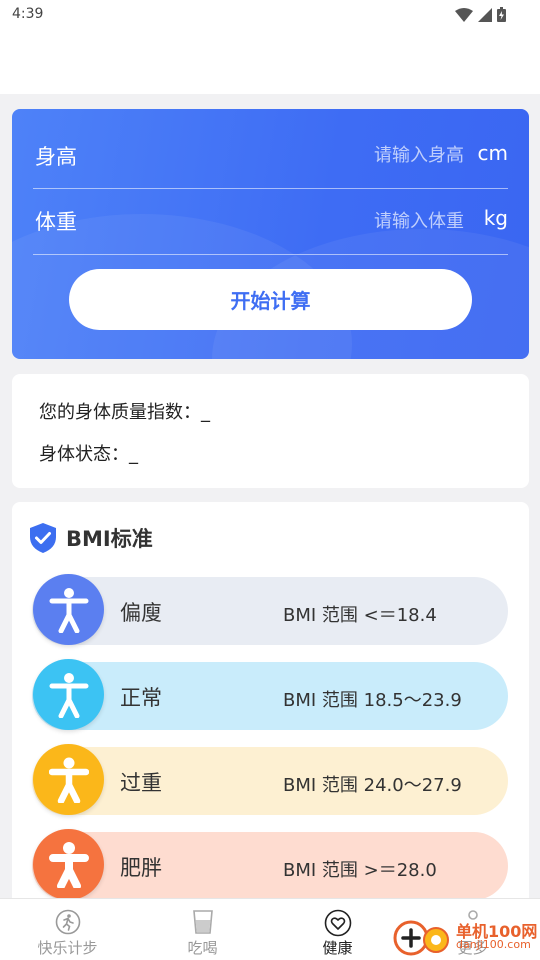 The width and height of the screenshot is (540, 960). What do you see at coordinates (421, 938) in the screenshot?
I see `watermark-logo-icon` at bounding box center [421, 938].